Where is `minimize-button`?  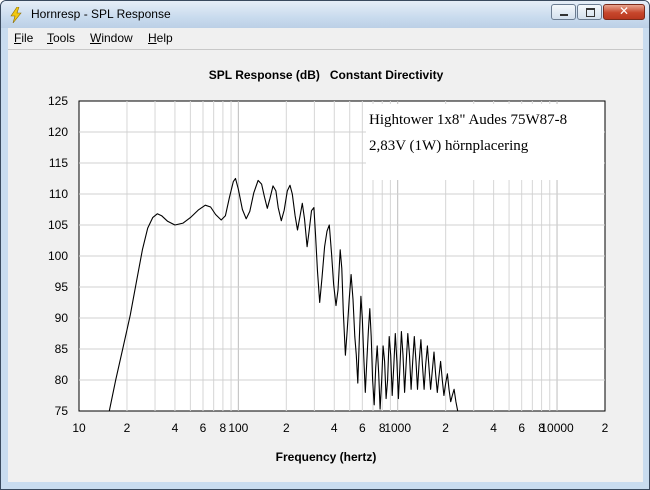 minimize-button is located at coordinates (563, 12).